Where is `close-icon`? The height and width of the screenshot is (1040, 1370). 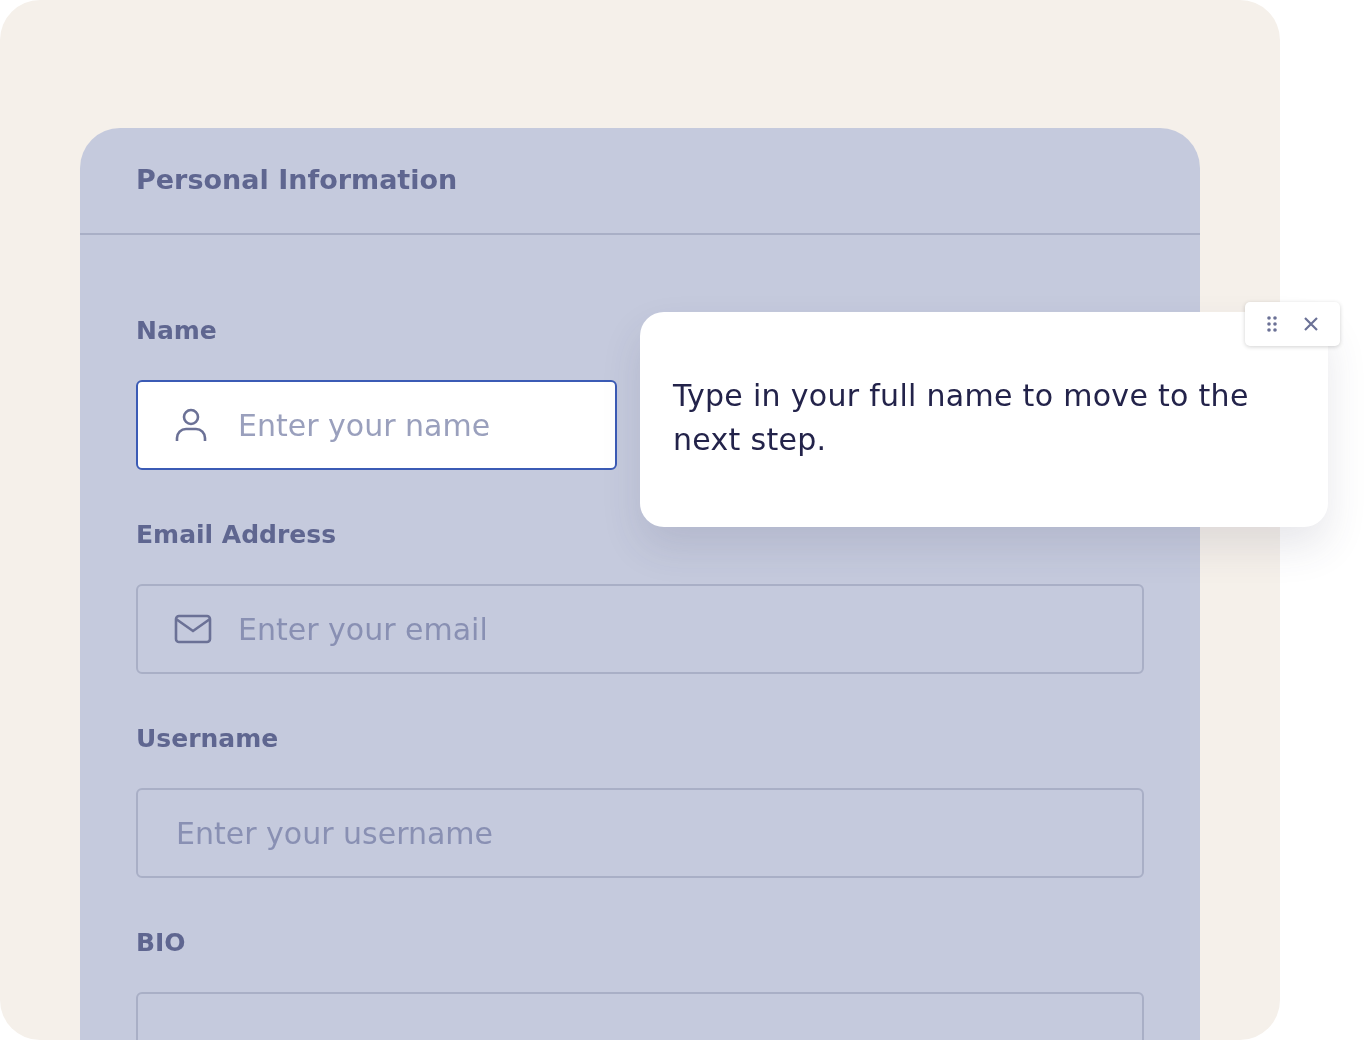
close-icon is located at coordinates (1311, 324).